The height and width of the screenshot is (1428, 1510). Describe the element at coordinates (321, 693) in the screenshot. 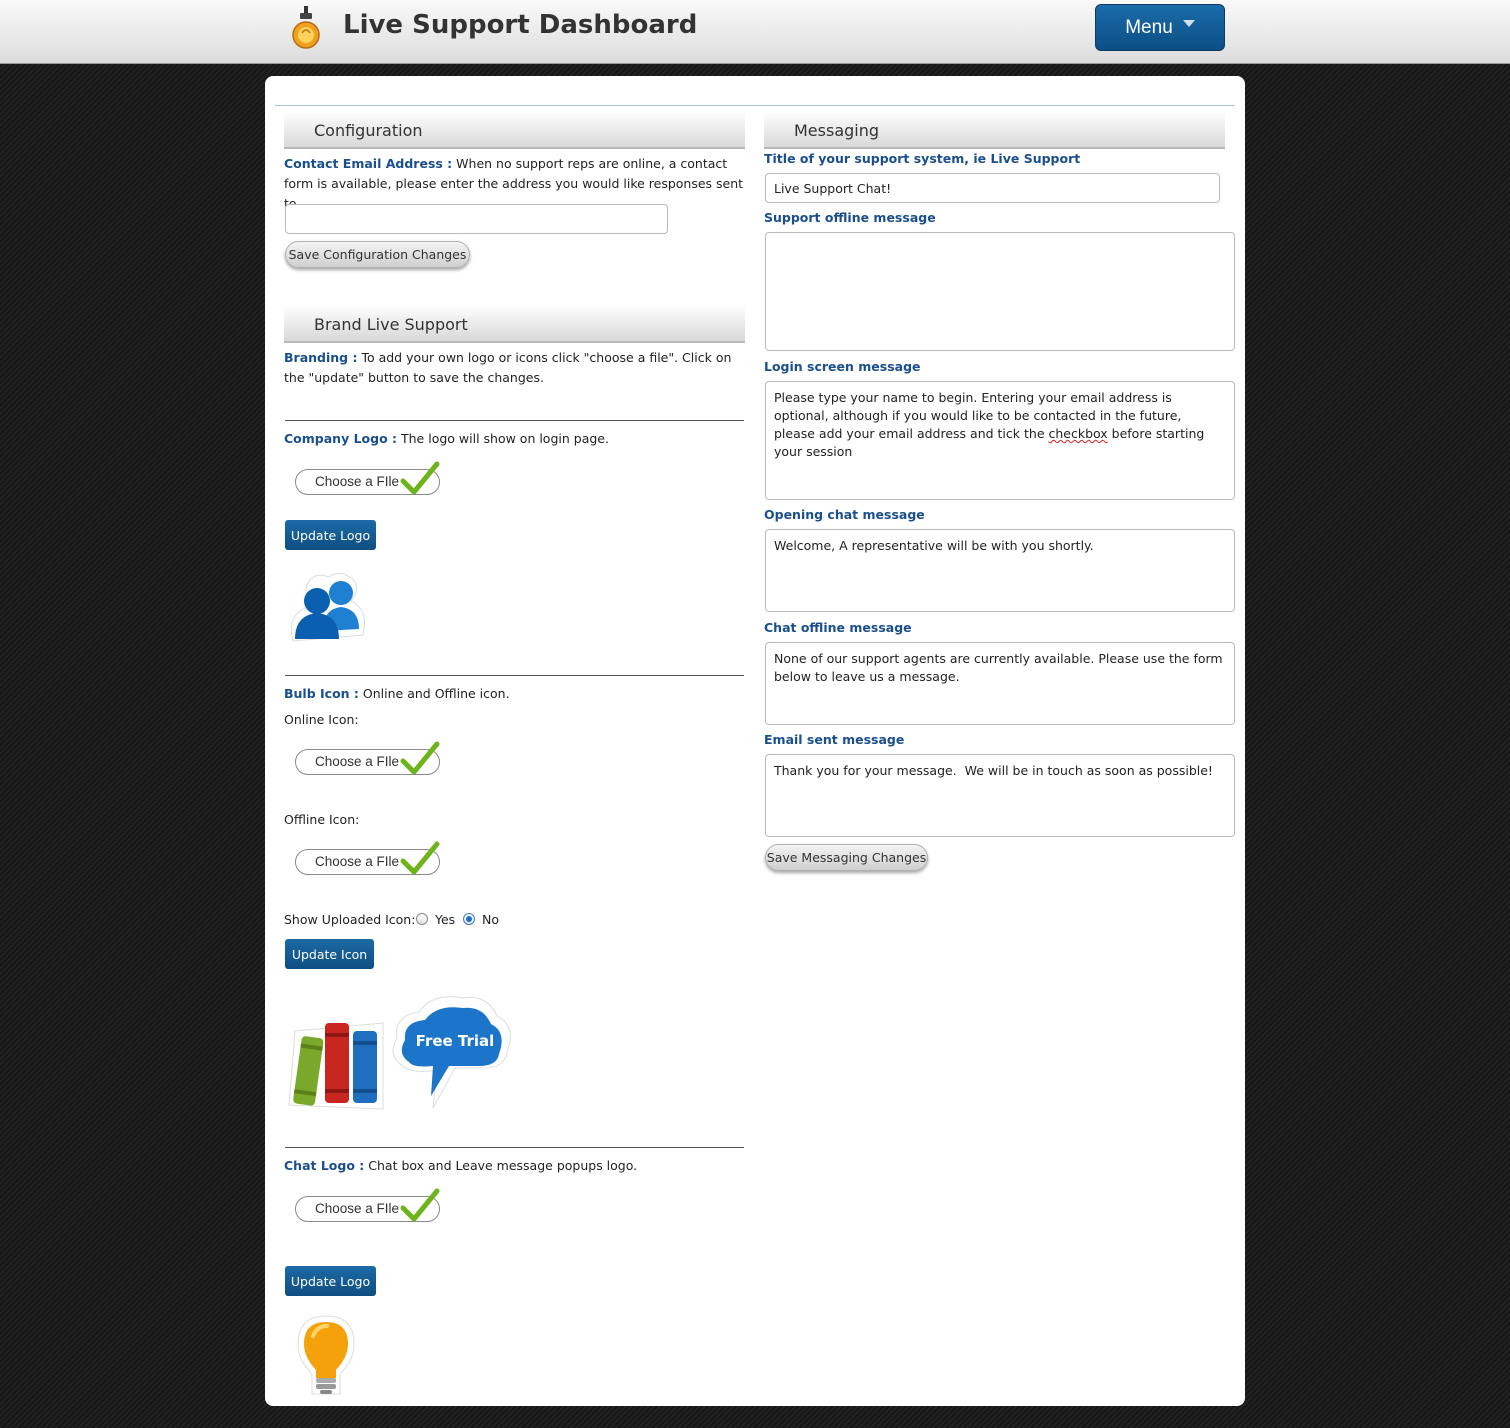

I see `bulb-icon-label: Bulb Icon :` at that location.